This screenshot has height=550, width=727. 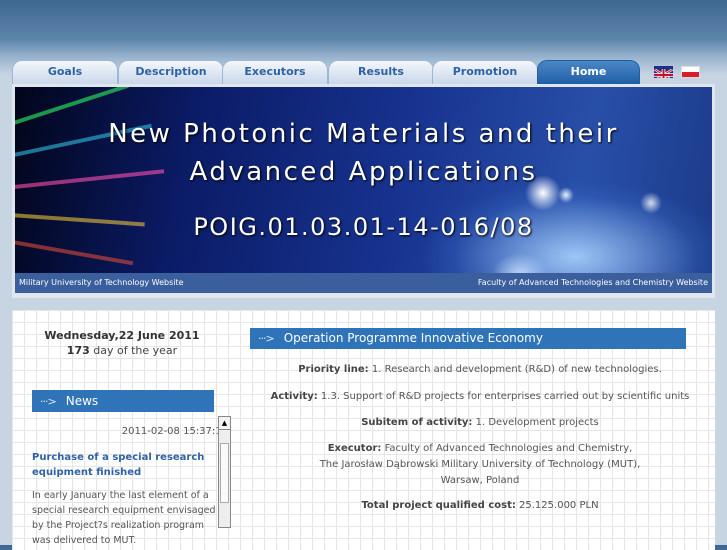 I want to click on day-number: 173, so click(x=78, y=350).